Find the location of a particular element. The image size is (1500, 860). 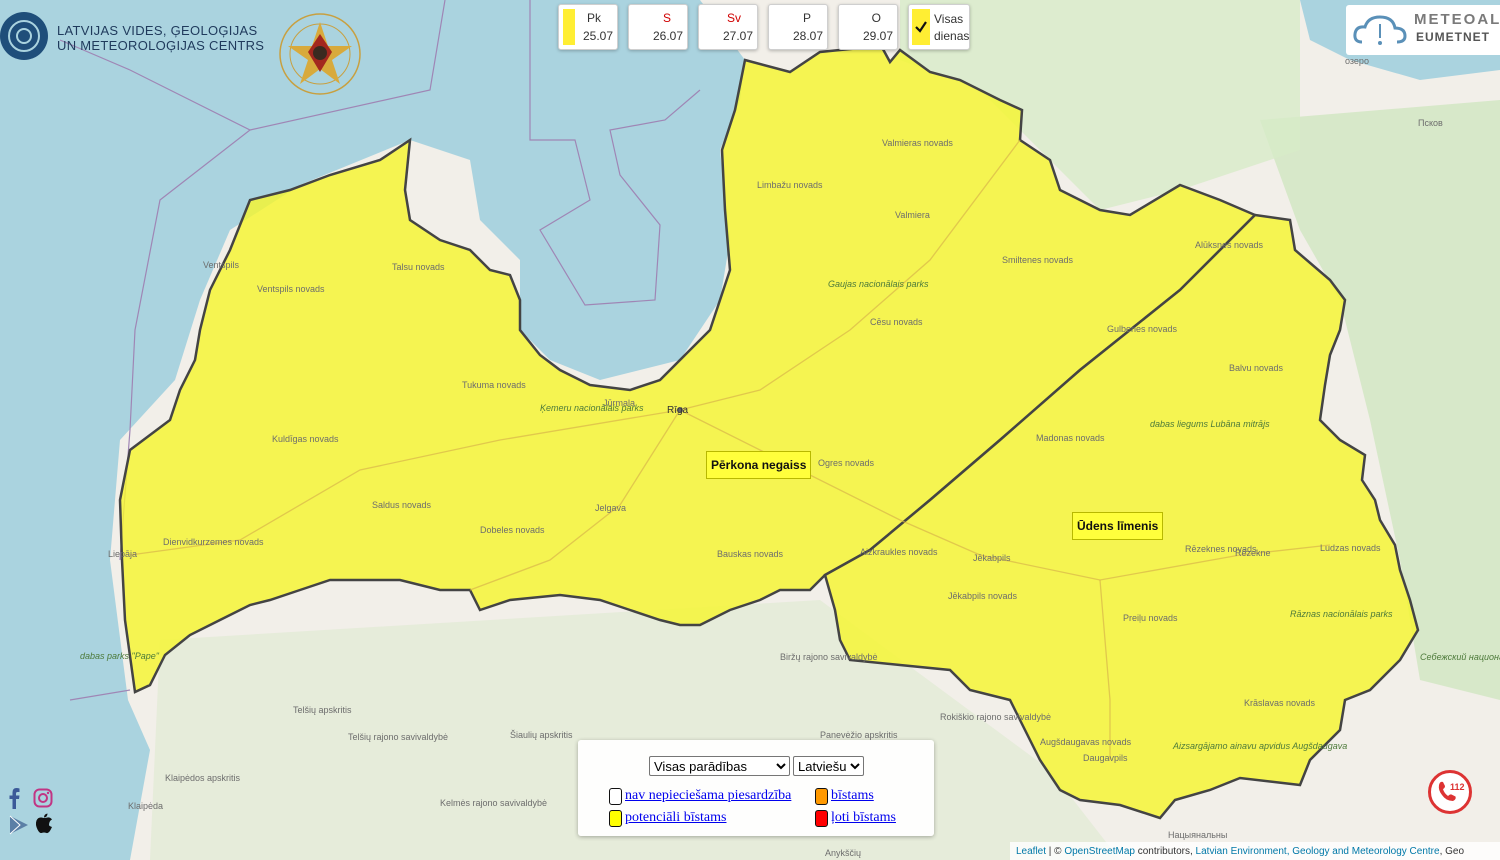

label-park: Нацыянальны is located at coordinates (1197, 835).